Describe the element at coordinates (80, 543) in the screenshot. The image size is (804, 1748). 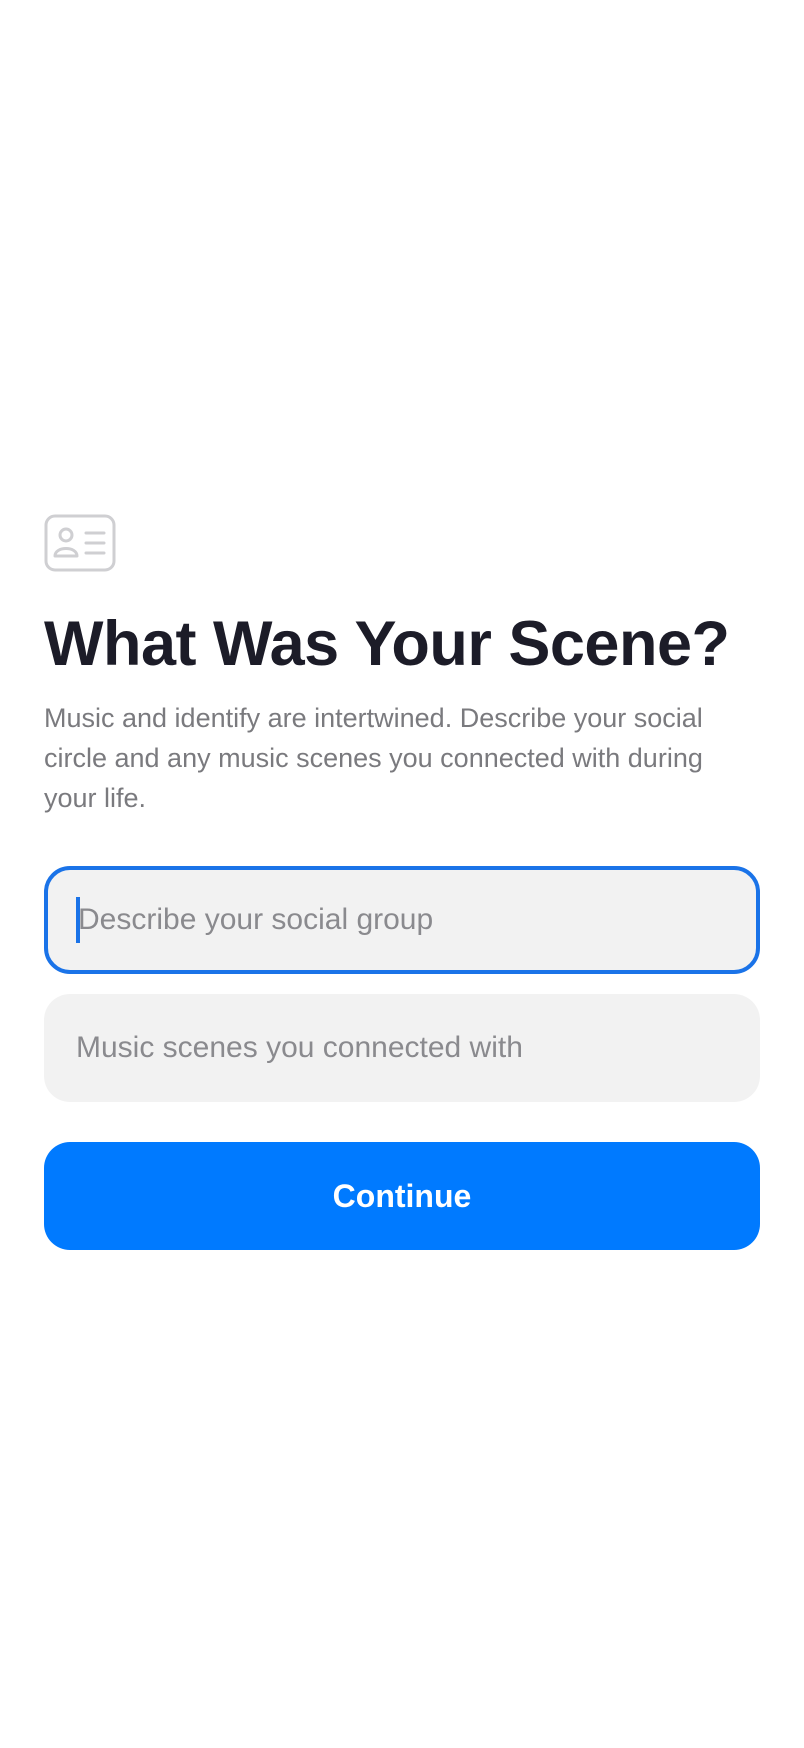
I see `id-card-icon` at that location.